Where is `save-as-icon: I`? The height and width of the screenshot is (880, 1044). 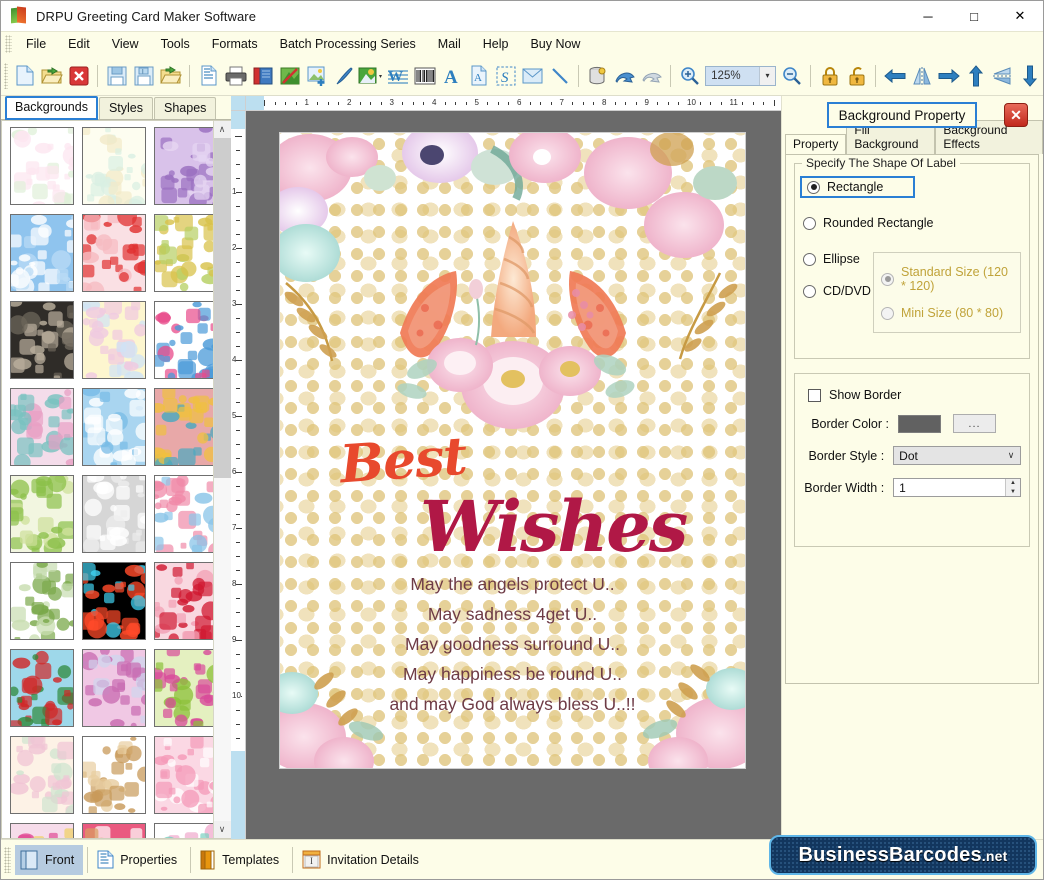 save-as-icon: I is located at coordinates (143, 76).